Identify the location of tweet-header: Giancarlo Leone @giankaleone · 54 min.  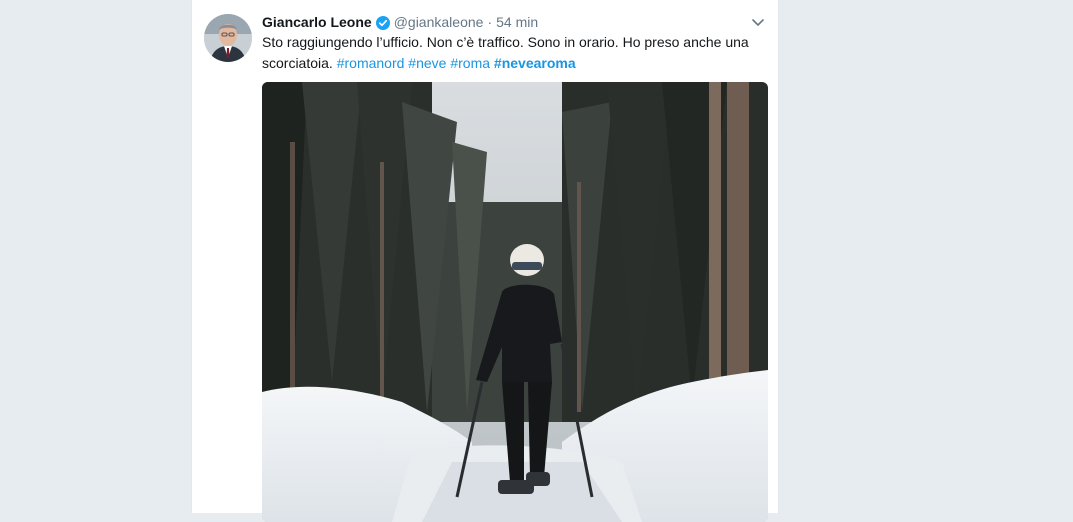
(400, 22).